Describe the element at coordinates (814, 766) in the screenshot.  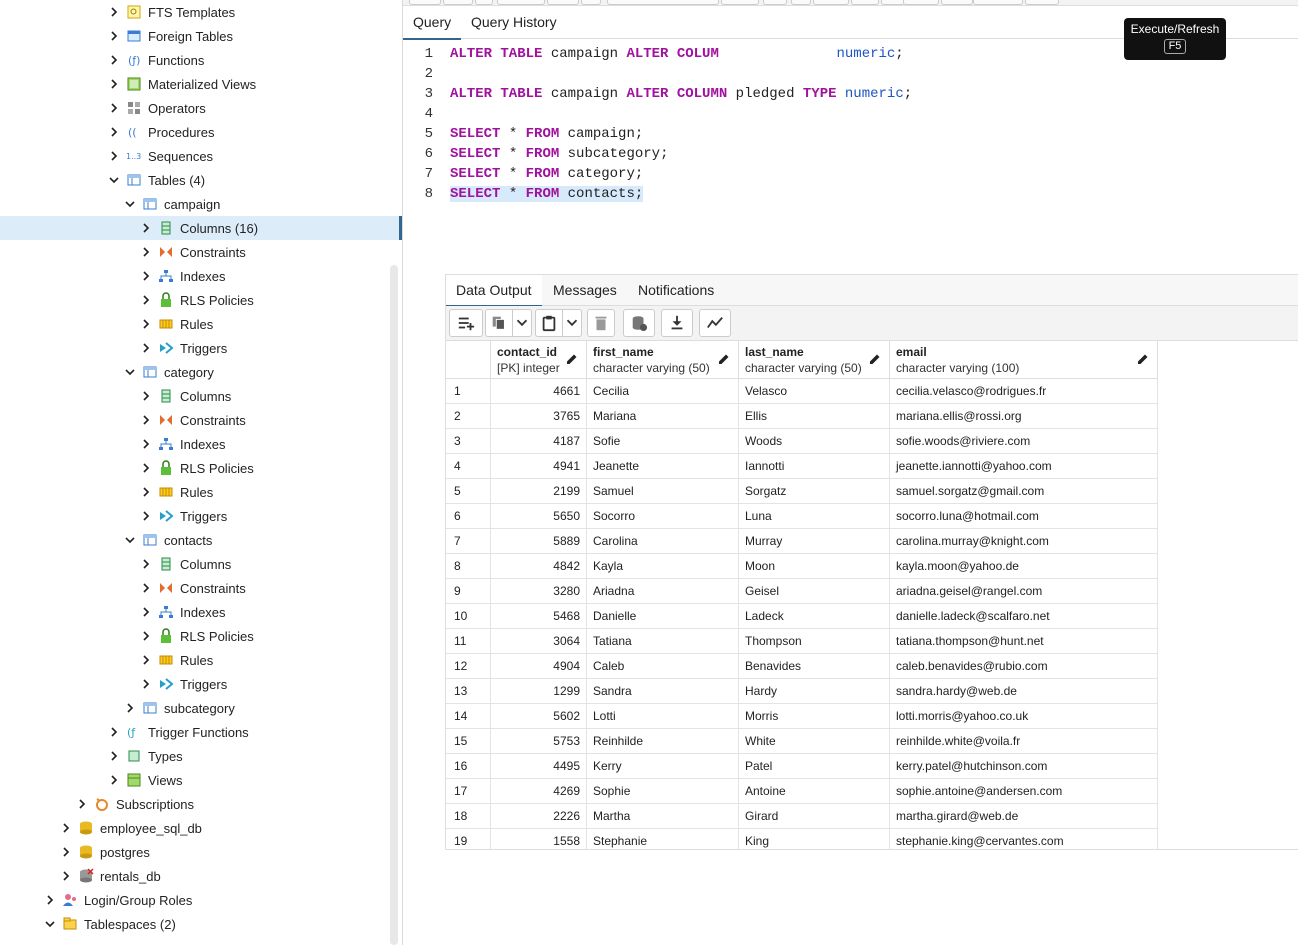
I see `cell-last-name: Patel` at that location.